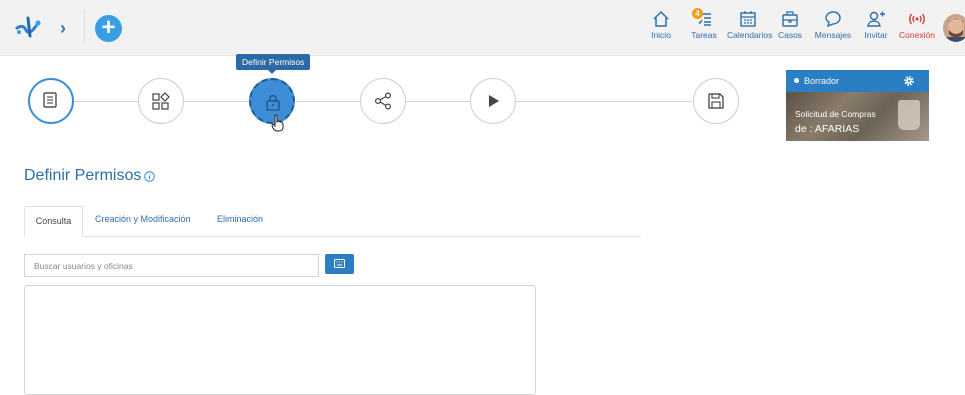  What do you see at coordinates (143, 219) in the screenshot?
I see `tab-creacion-modificacion: Creación y Modificación` at bounding box center [143, 219].